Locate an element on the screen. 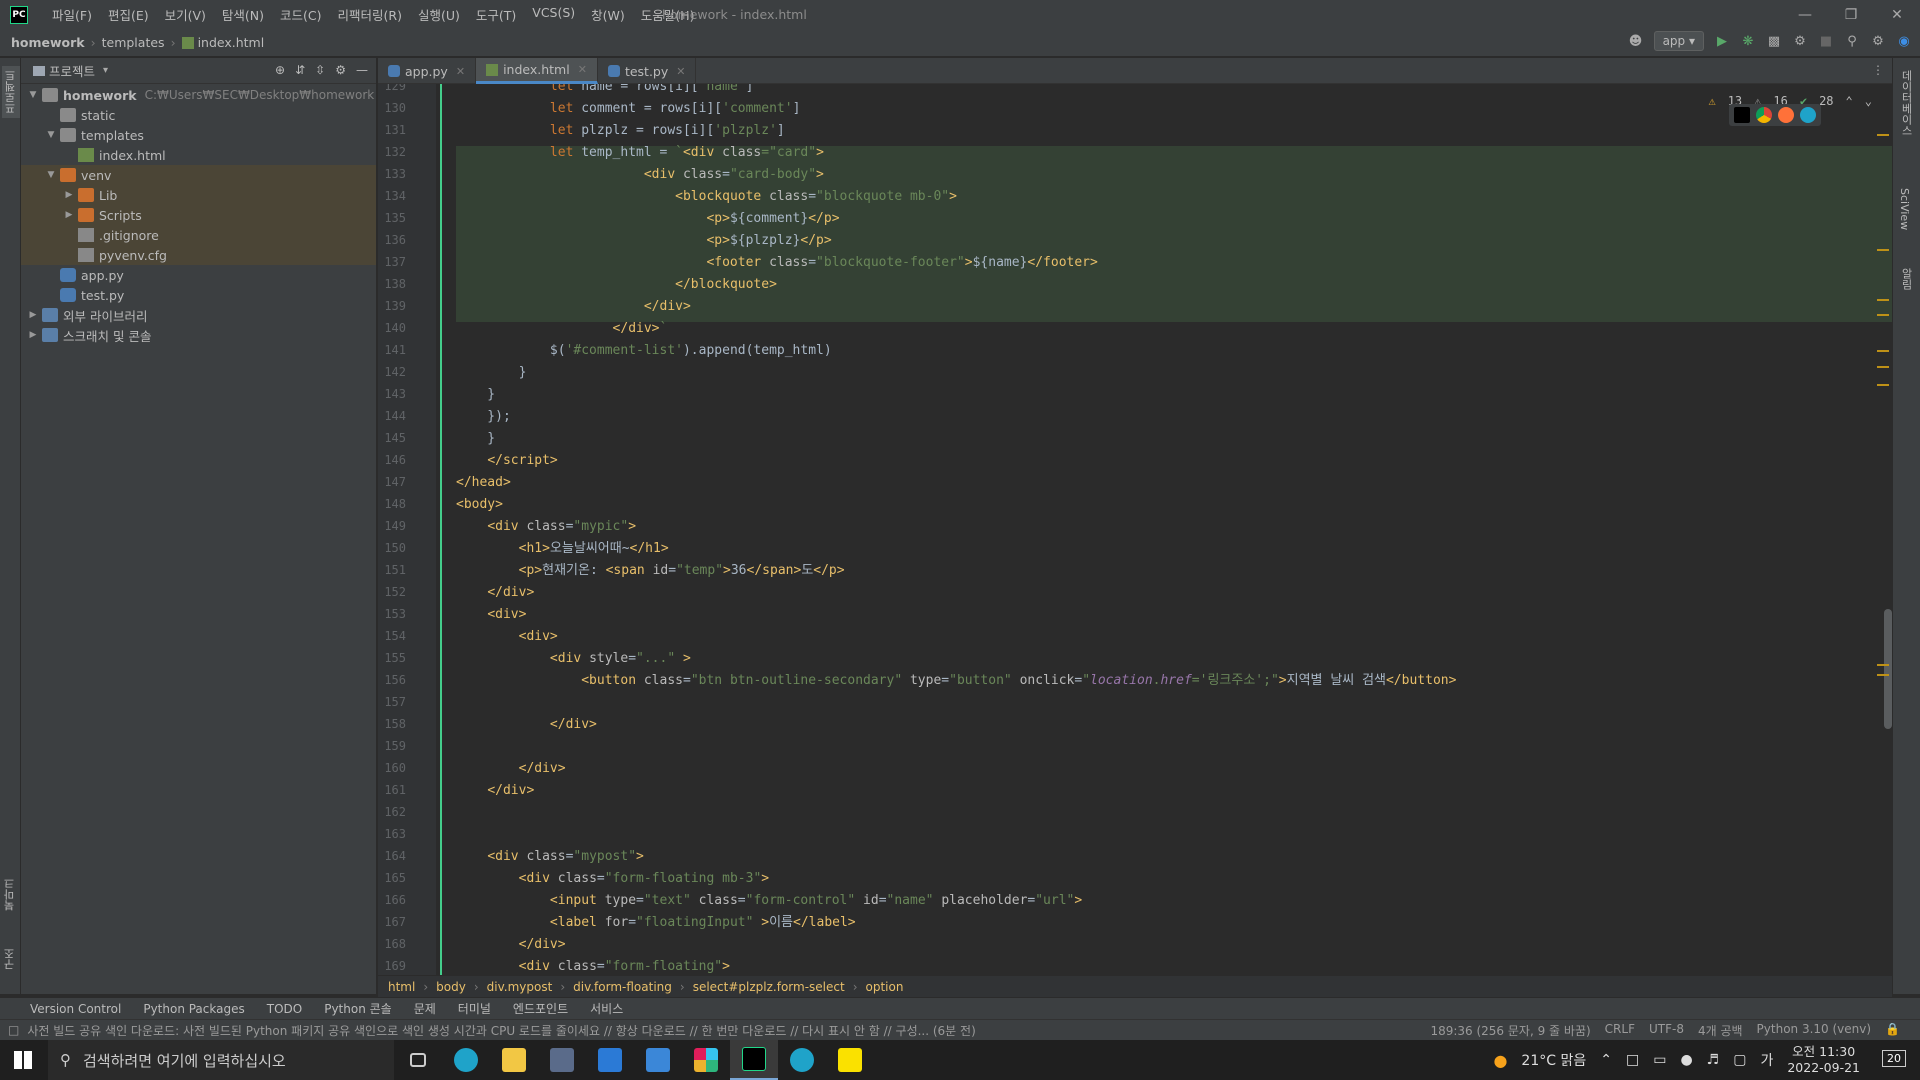  code-line: <body> is located at coordinates (479, 505).